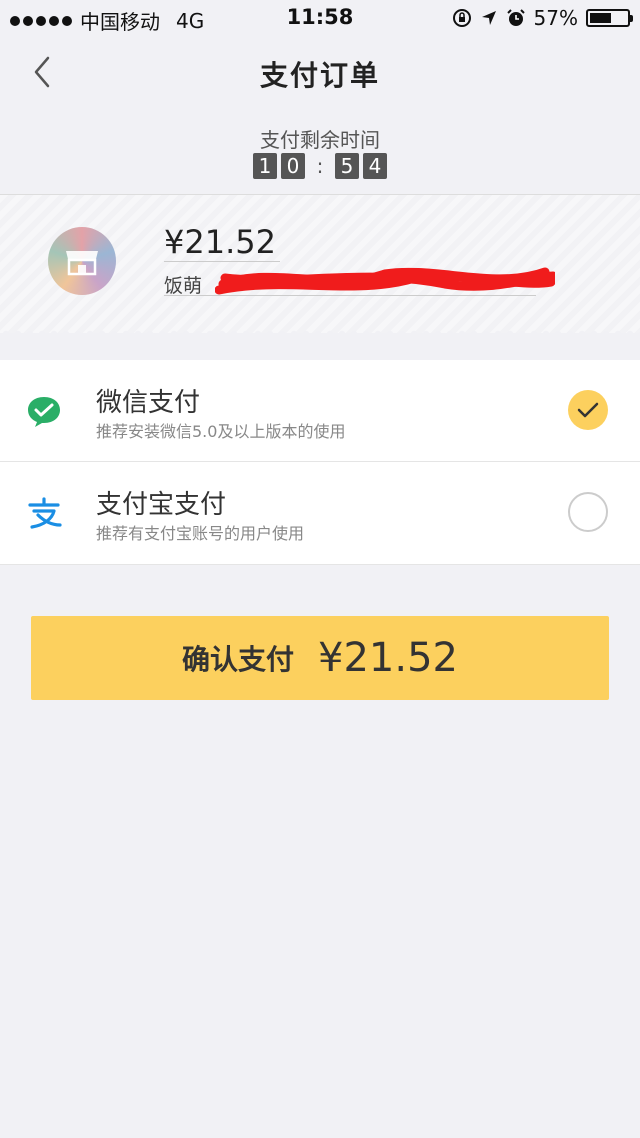 The height and width of the screenshot is (1138, 640). I want to click on countdown-label: 支付剩余时间, so click(320, 140).